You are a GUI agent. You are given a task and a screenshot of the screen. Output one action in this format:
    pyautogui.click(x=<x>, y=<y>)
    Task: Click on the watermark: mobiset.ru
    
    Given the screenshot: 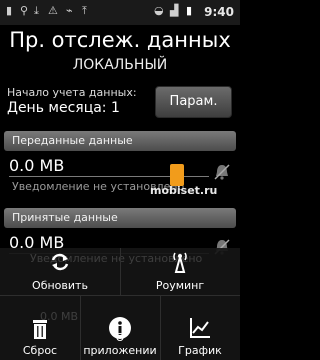 What is the action you would take?
    pyautogui.click(x=184, y=190)
    